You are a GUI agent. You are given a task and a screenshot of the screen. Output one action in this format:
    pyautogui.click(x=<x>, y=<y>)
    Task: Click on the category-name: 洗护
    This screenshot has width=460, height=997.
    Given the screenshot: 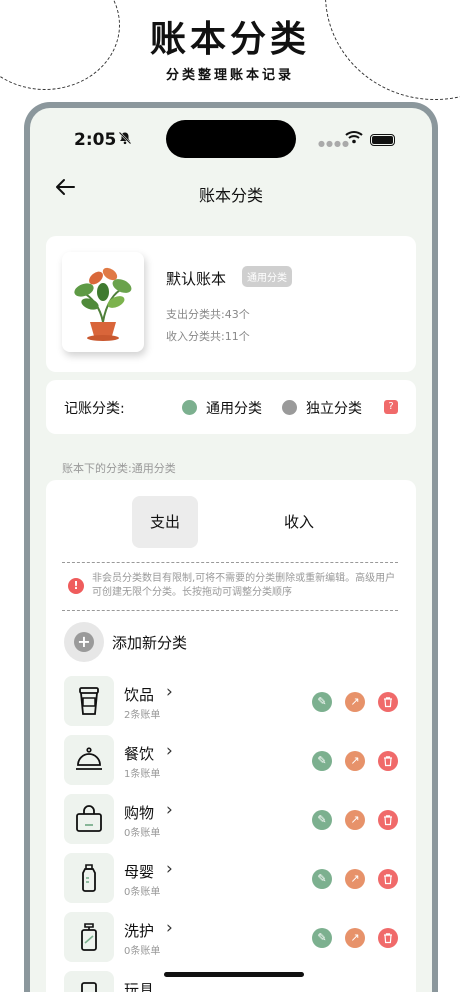 What is the action you would take?
    pyautogui.click(x=139, y=931)
    